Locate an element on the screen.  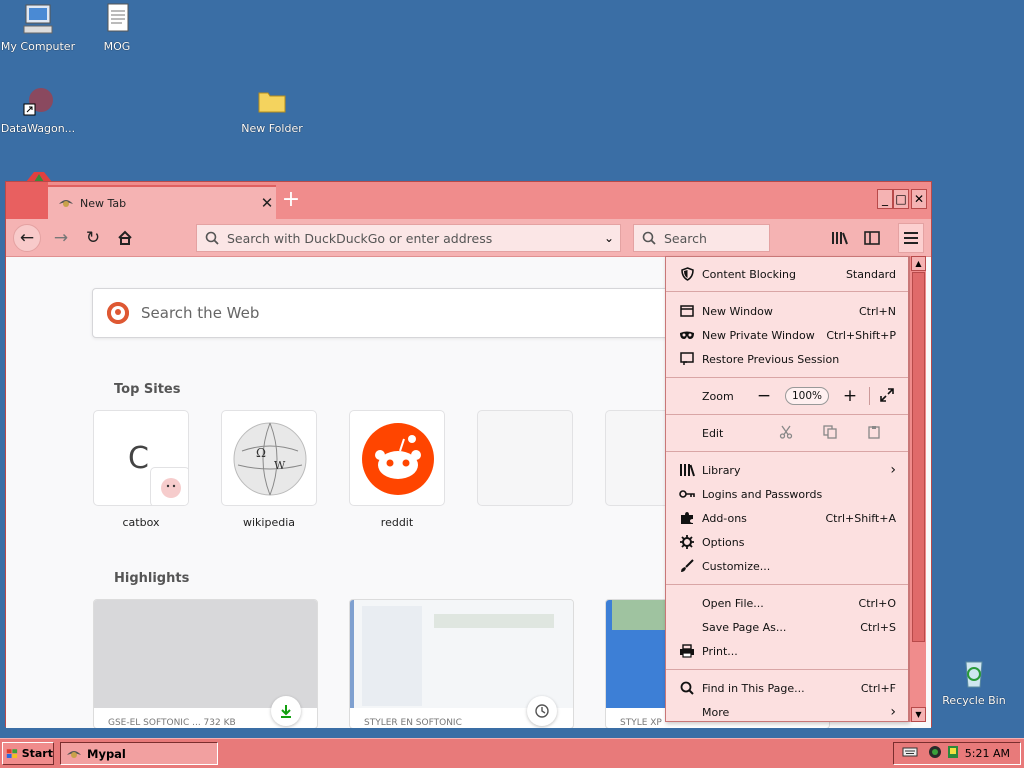
menu-item-label: More is located at coordinates (716, 712).